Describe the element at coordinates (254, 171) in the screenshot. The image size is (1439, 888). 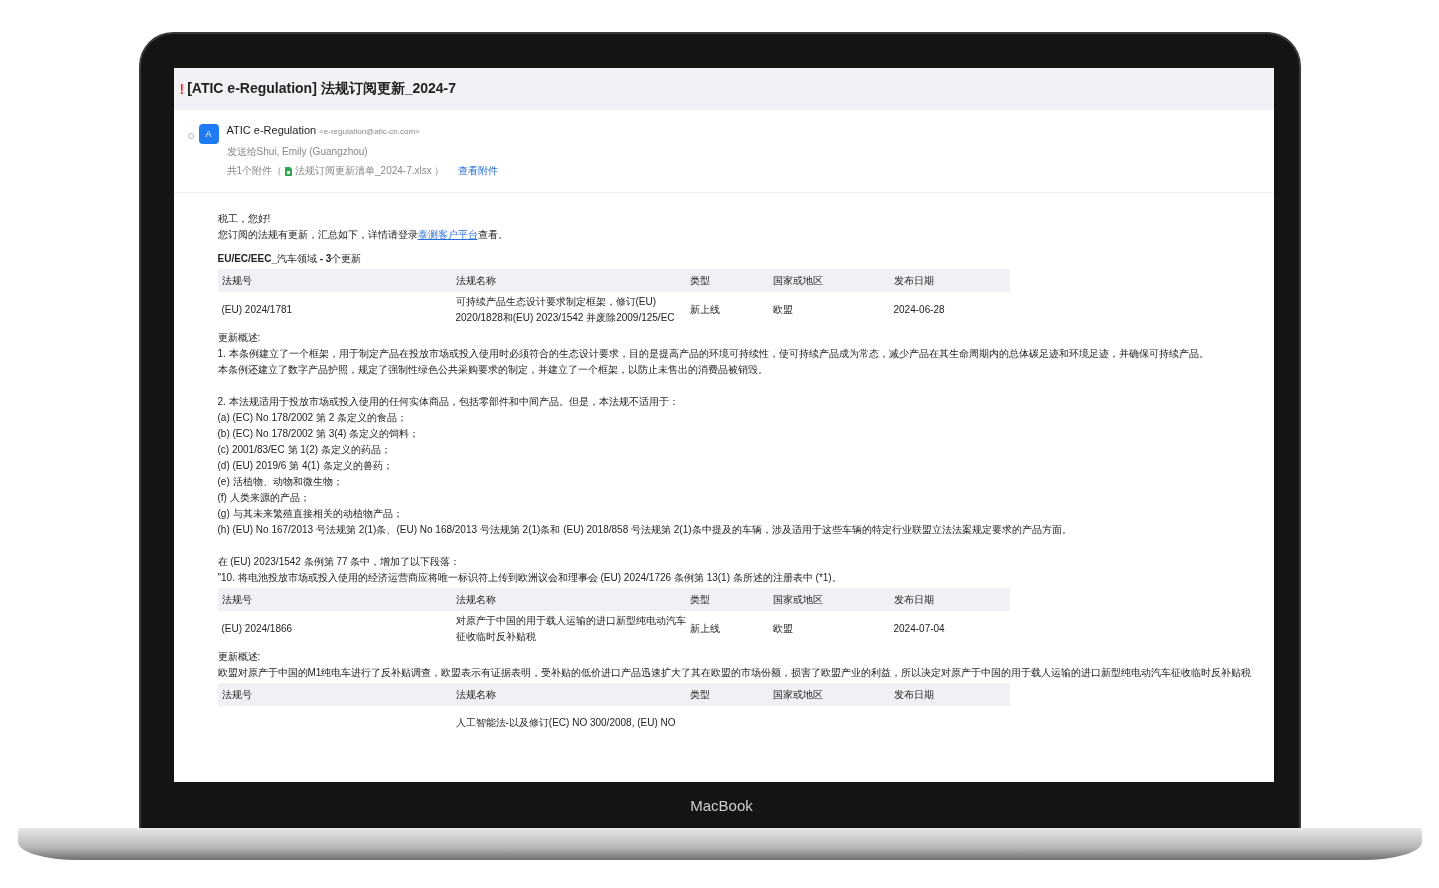
I see `attachment-count: 共1个附件（` at that location.